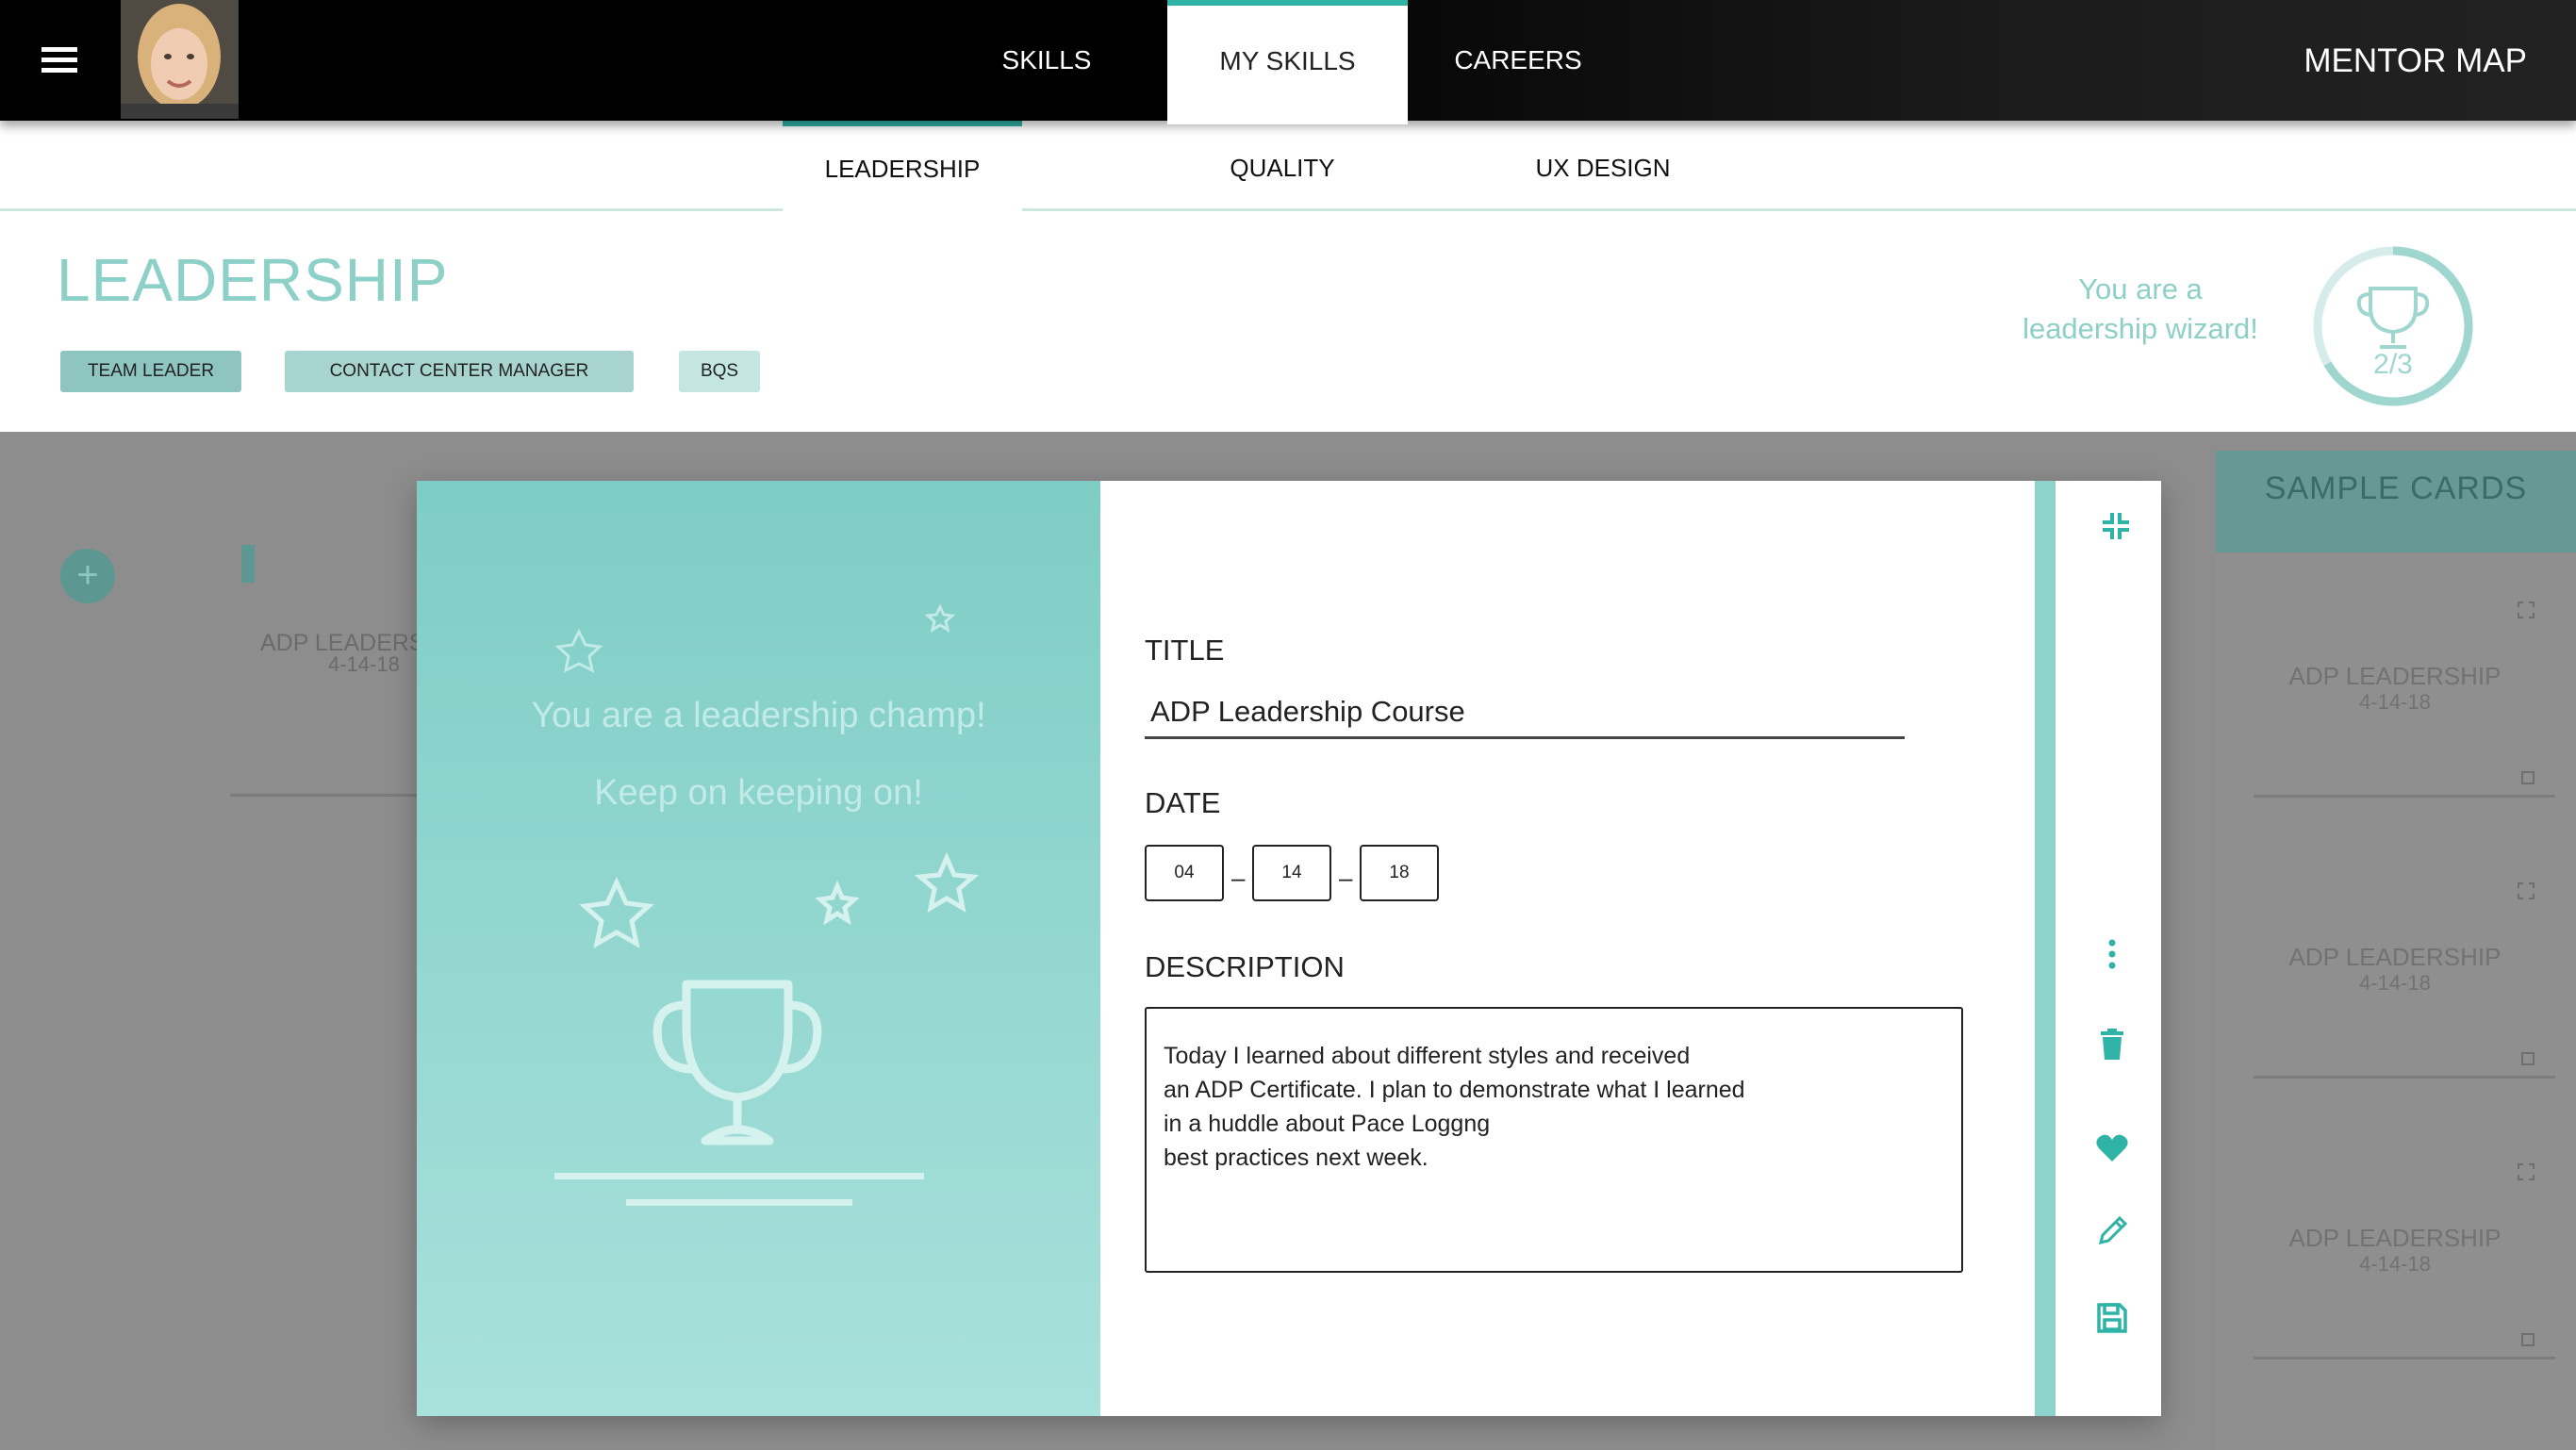  What do you see at coordinates (2415, 60) in the screenshot?
I see `mentor-map-link: MENTOR MAP` at bounding box center [2415, 60].